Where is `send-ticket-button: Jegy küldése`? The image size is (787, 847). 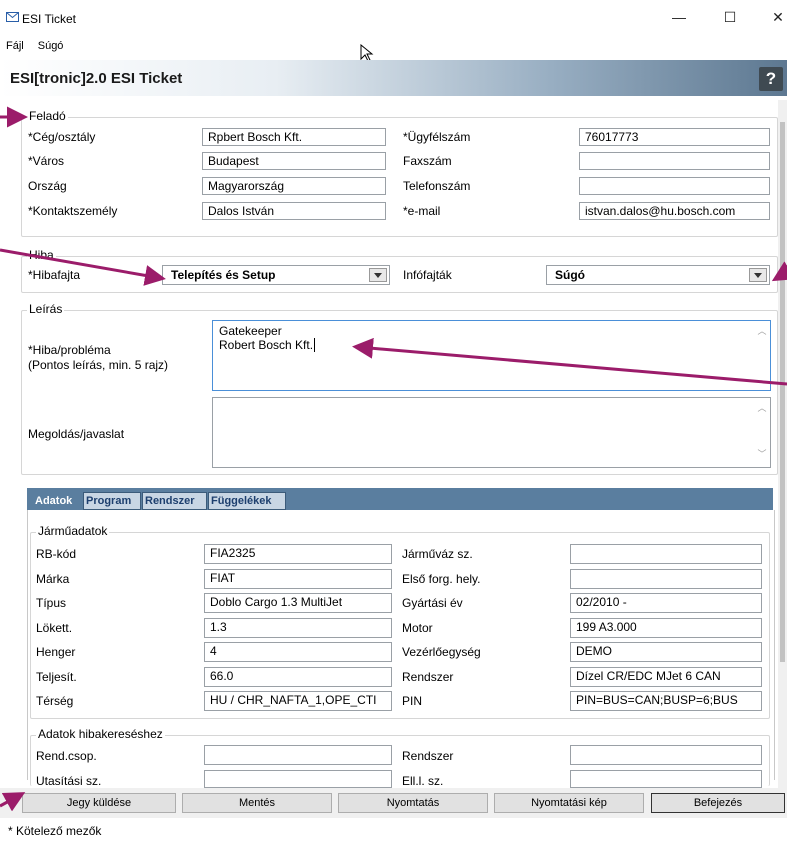
send-ticket-button: Jegy küldése is located at coordinates (99, 803).